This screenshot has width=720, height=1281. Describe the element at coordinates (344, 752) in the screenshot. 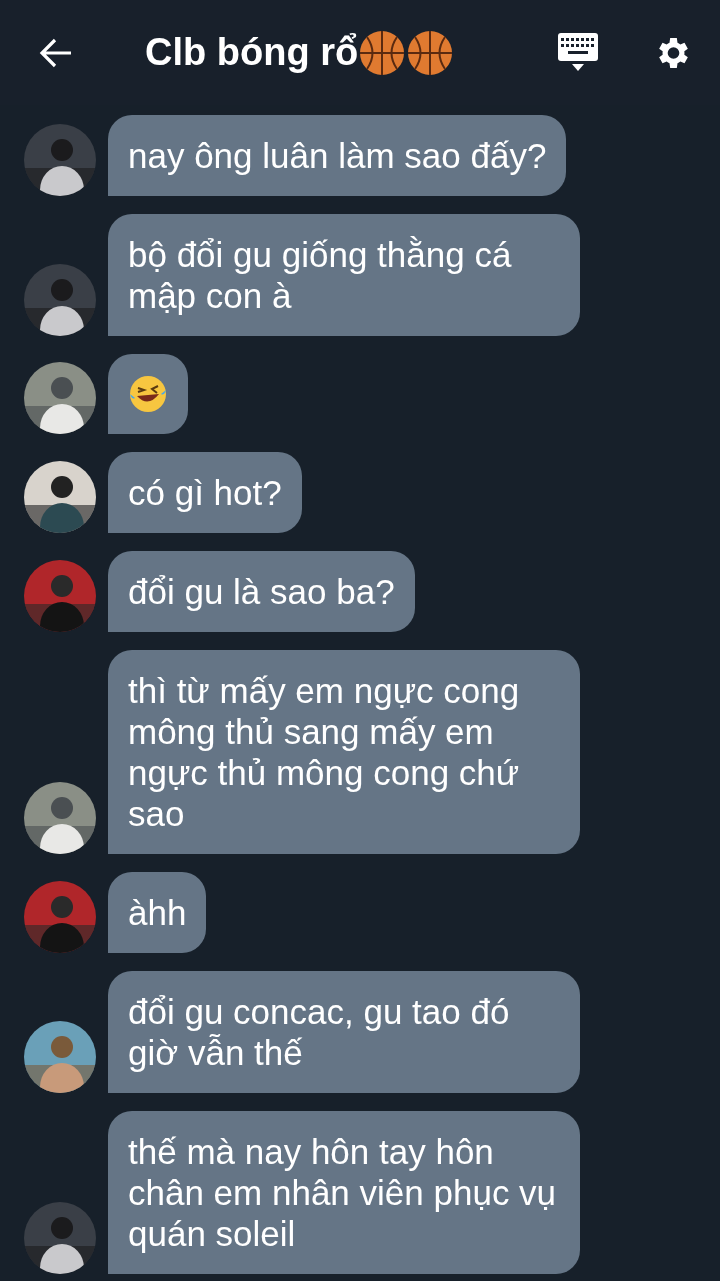

I see `message-bubble: thì từ mấy em ngực cong mông thủ sang mấy em ngực thủ mông cong chứ sao` at that location.